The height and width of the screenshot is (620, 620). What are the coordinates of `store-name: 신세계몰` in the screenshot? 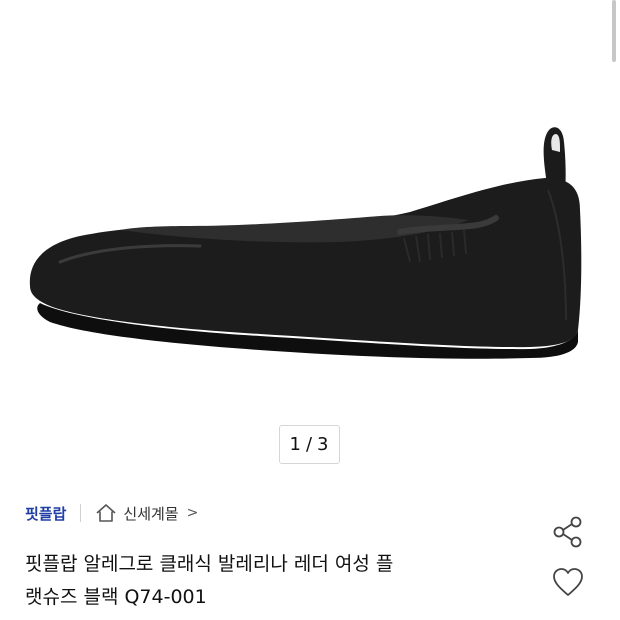 It's located at (151, 513).